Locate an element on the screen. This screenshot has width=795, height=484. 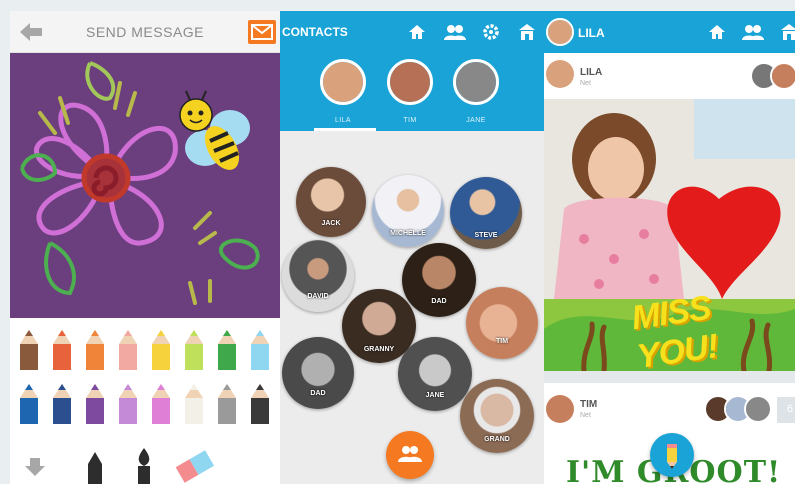
marker-icon is located at coordinates (95, 467).